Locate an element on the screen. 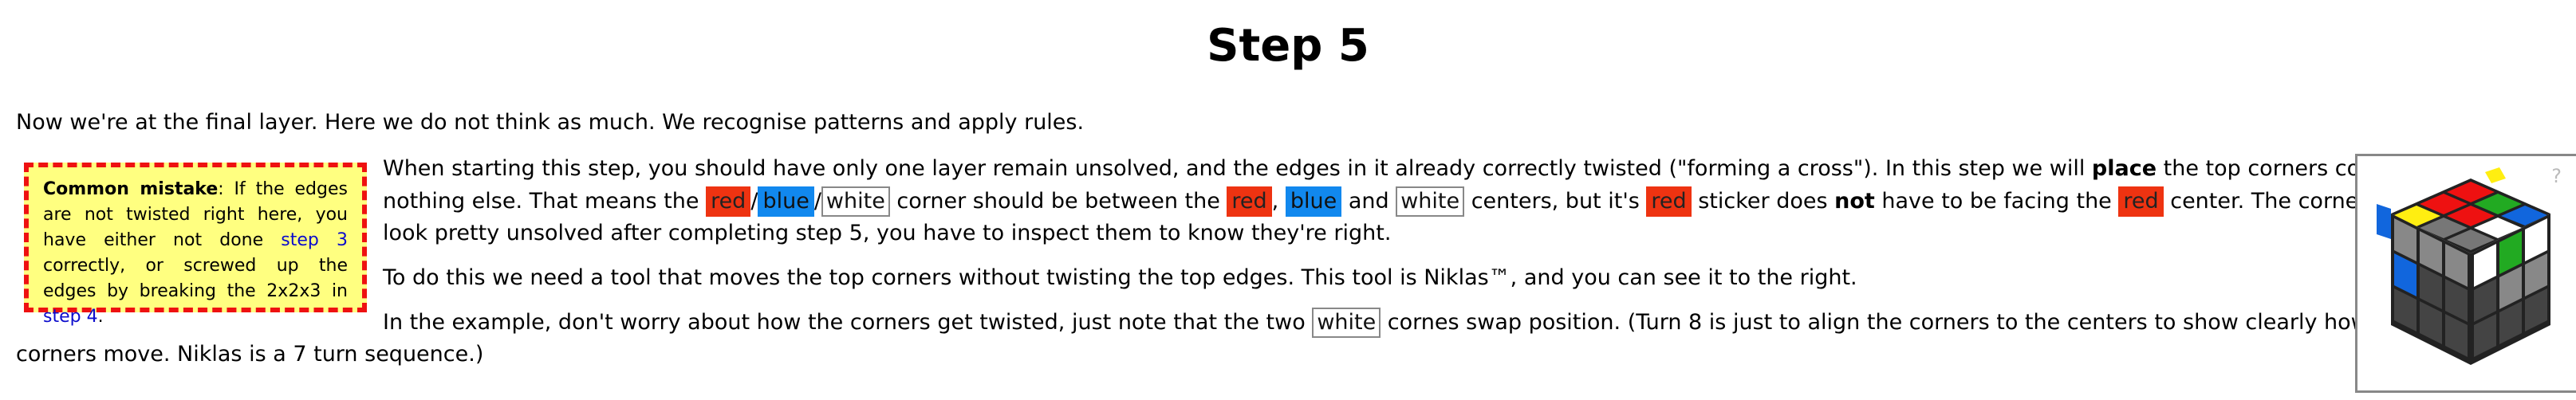 The height and width of the screenshot is (400, 2576). p1-place-bold: place is located at coordinates (2124, 168).